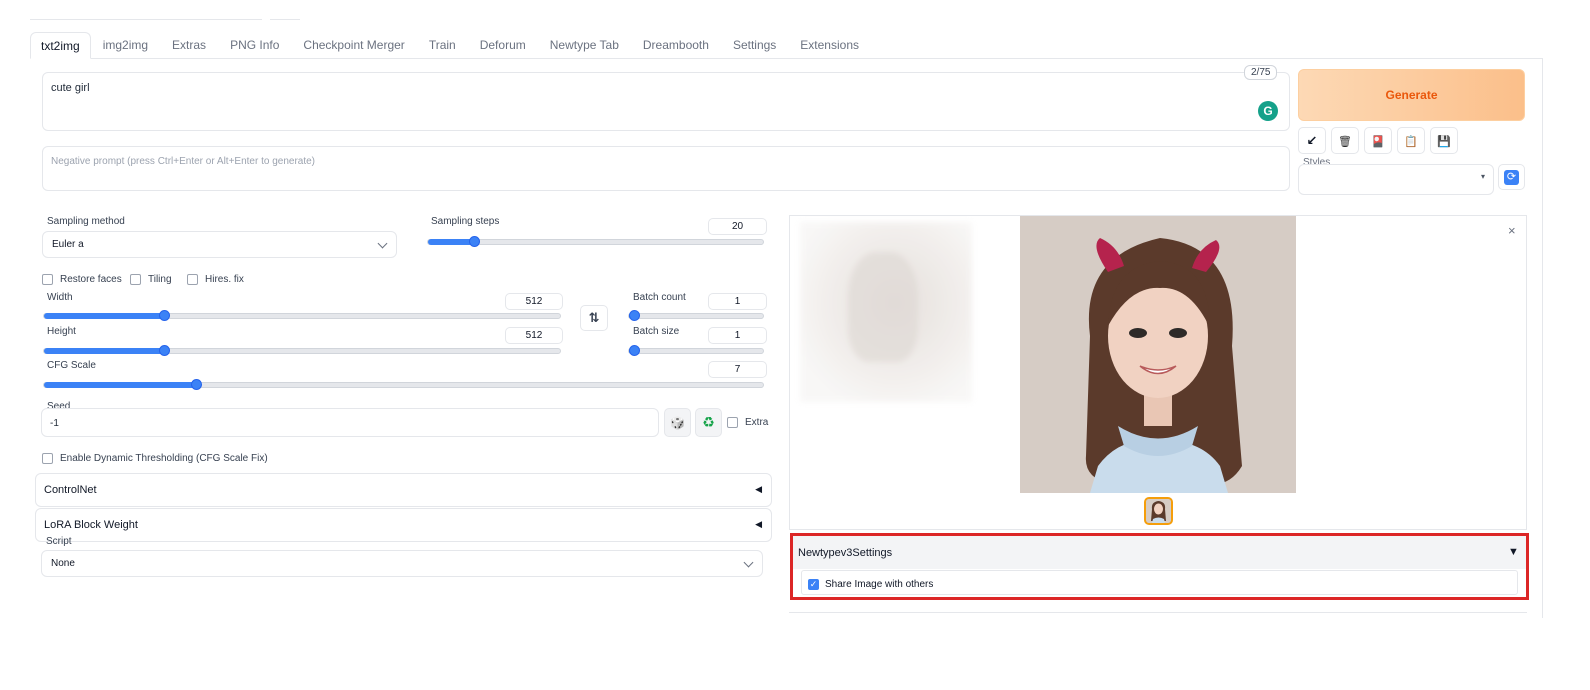 Image resolution: width=1590 pixels, height=690 pixels. Describe the element at coordinates (584, 45) in the screenshot. I see `tab-newtype: Newtype Tab` at that location.